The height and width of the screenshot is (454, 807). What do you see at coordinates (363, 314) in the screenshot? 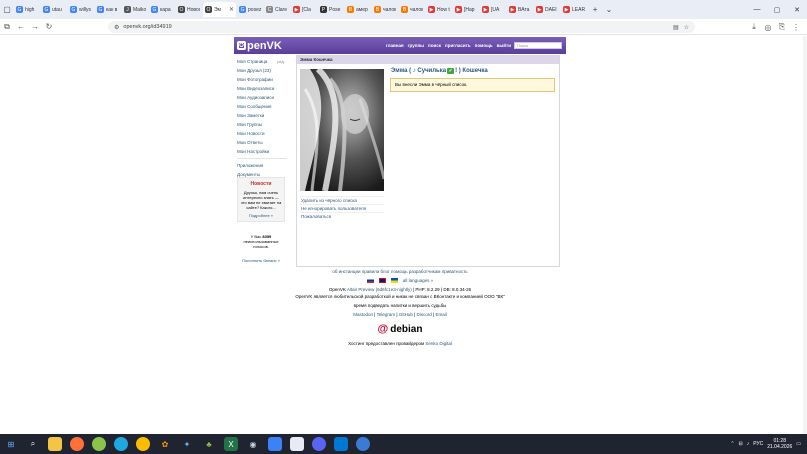
I see `social-link: Mastodon` at bounding box center [363, 314].